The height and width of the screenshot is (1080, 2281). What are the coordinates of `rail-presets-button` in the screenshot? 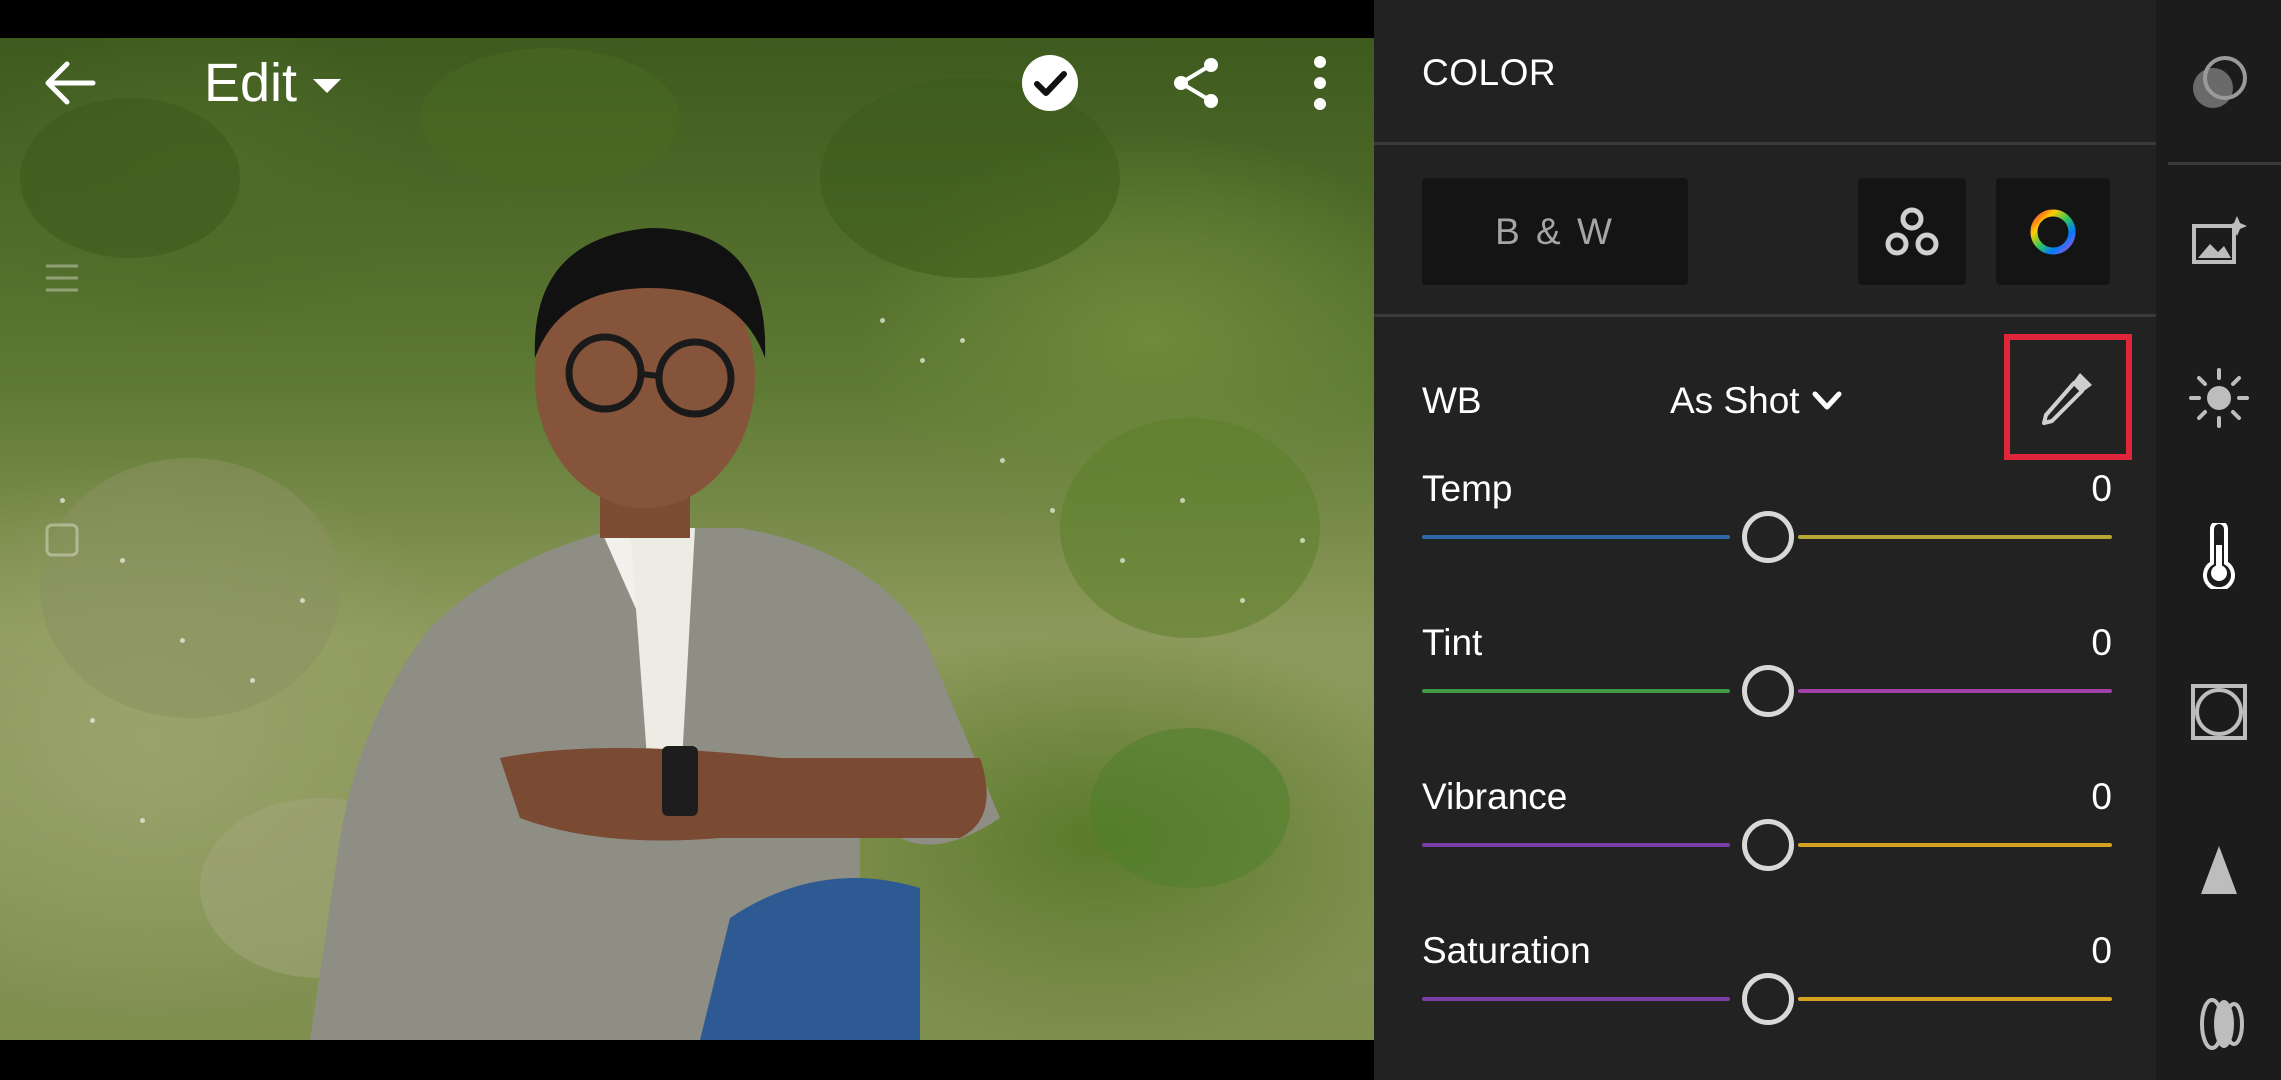 It's located at (2218, 84).